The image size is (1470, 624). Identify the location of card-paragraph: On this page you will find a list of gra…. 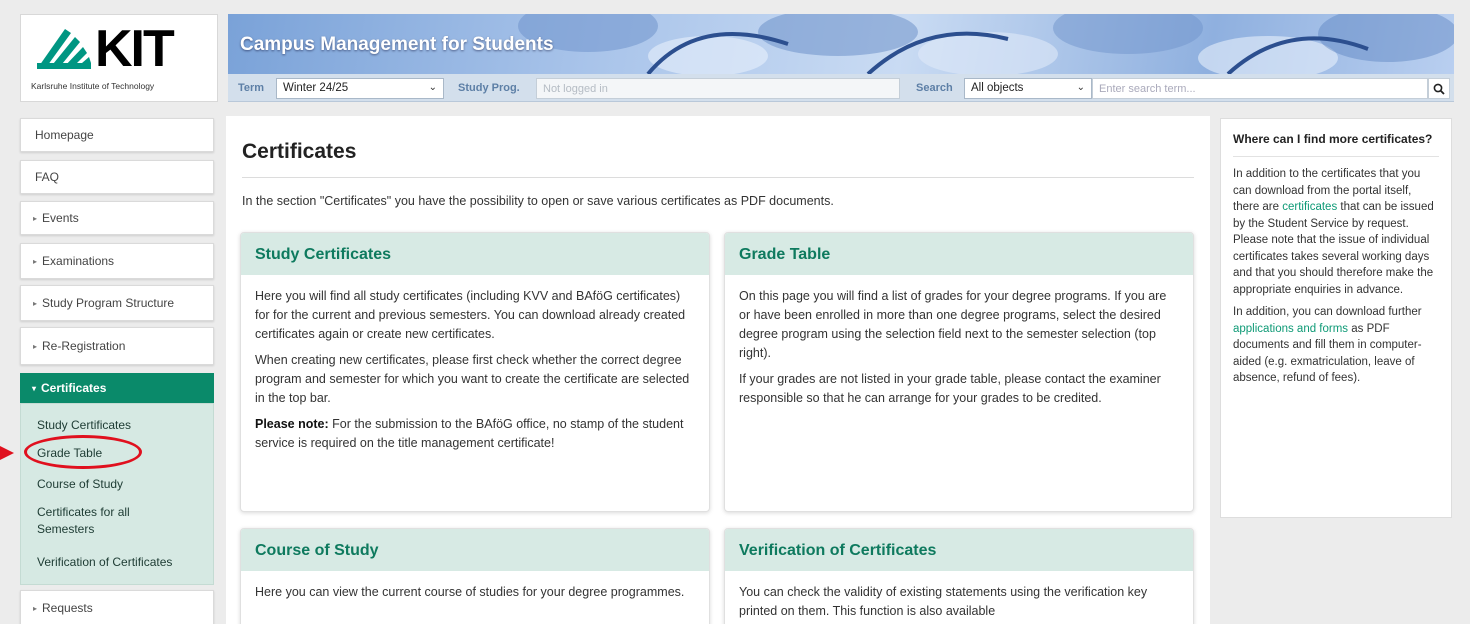
(953, 324).